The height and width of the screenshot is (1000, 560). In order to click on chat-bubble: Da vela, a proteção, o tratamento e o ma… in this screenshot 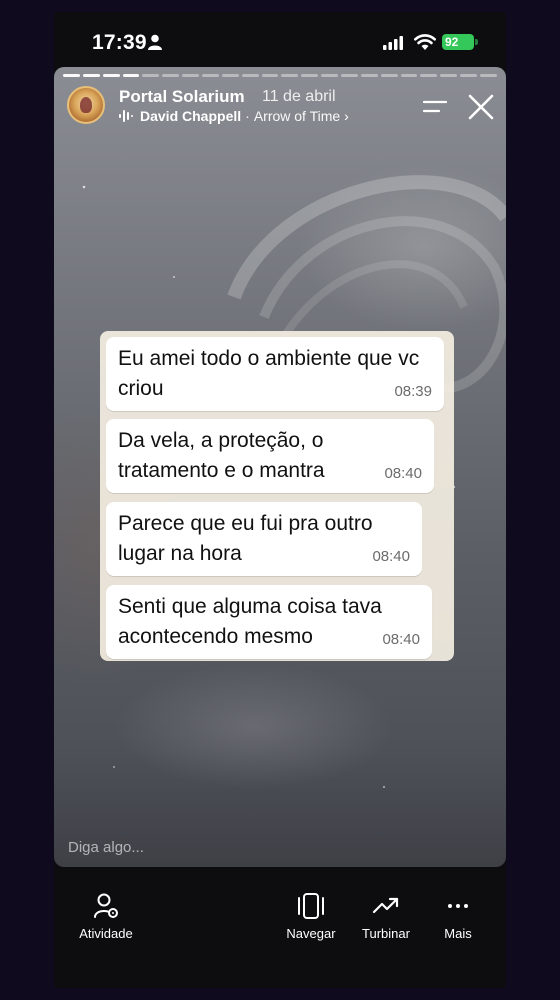, I will do `click(270, 456)`.